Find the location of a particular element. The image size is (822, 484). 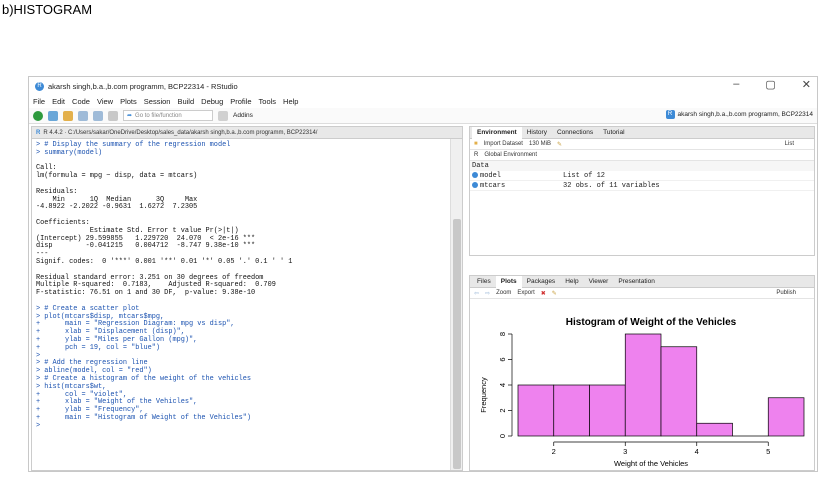

list-view-button: List is located at coordinates (789, 144).